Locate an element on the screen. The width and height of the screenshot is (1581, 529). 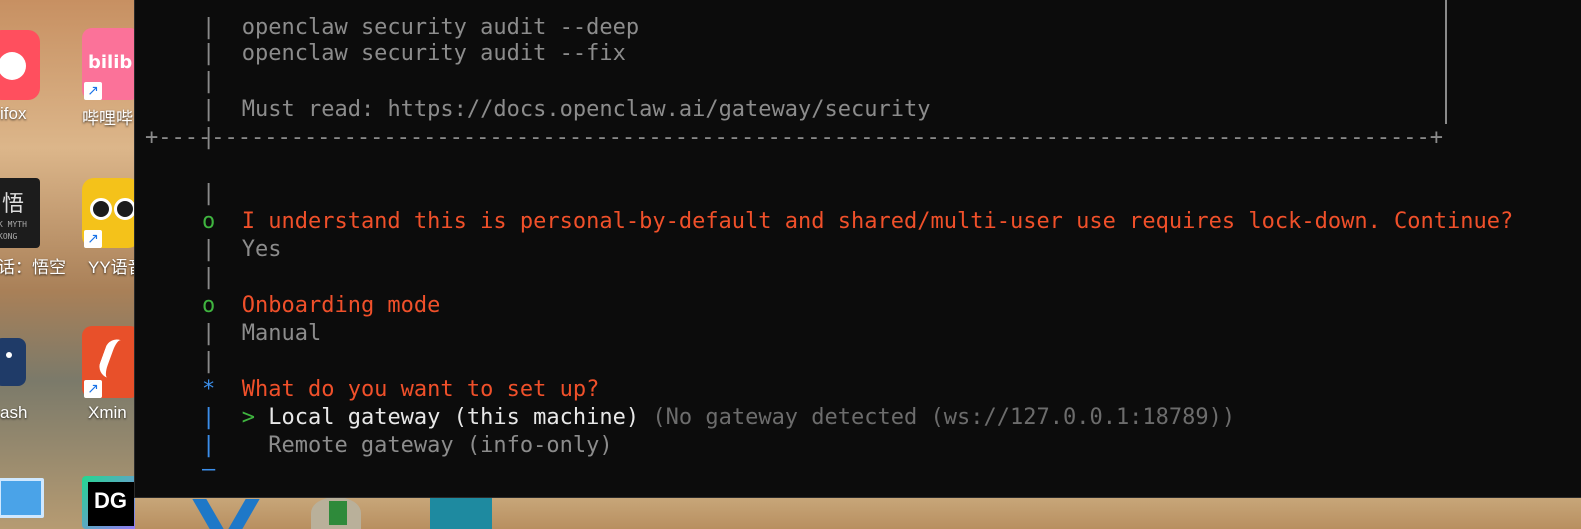
end-marker-icon: — is located at coordinates (208, 469).